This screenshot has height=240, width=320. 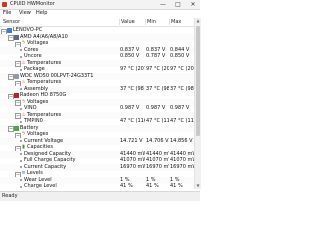 I want to click on sensor-max: 41 %, so click(x=176, y=186).